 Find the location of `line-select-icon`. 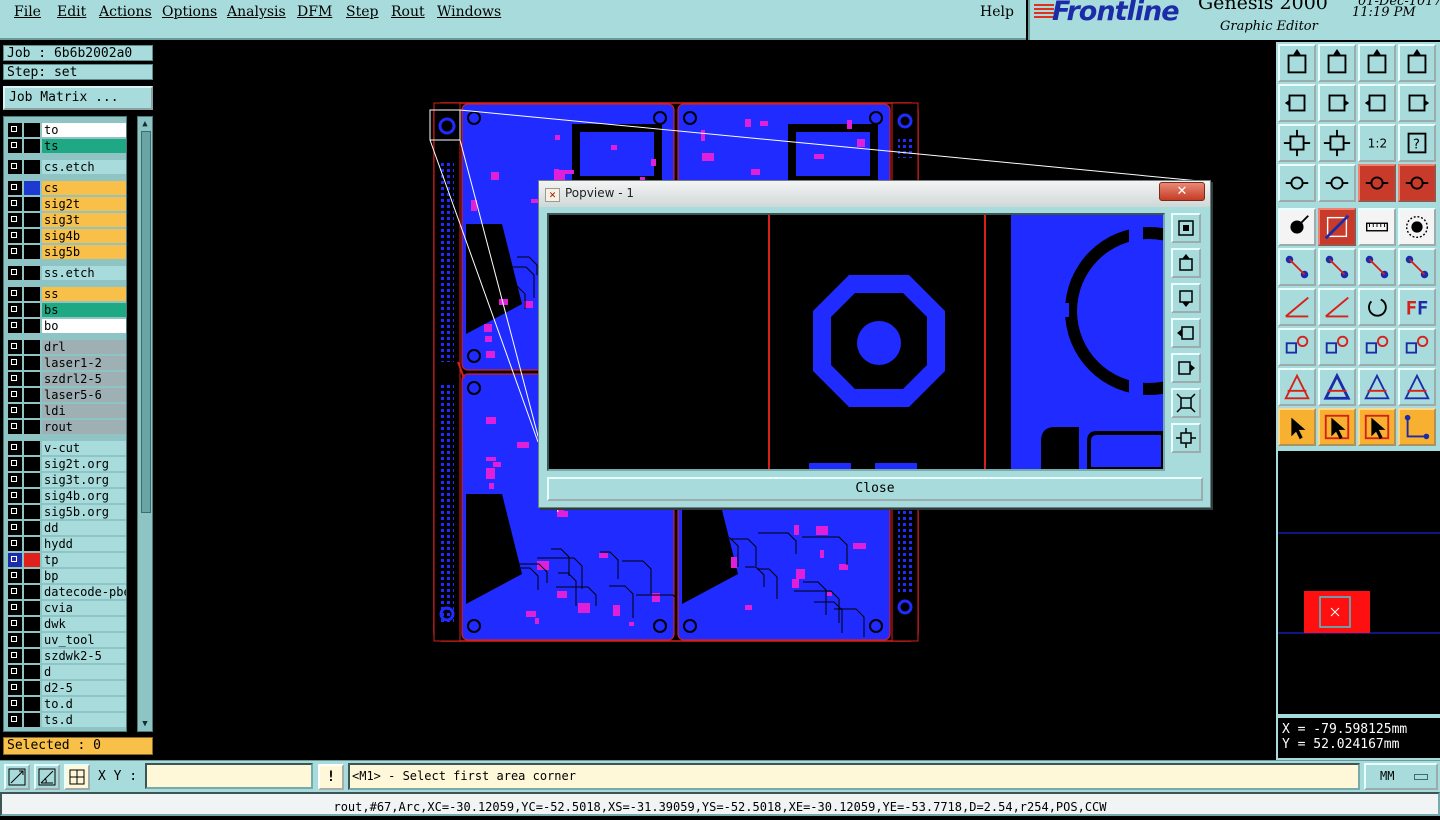

line-select-icon is located at coordinates (1337, 347).